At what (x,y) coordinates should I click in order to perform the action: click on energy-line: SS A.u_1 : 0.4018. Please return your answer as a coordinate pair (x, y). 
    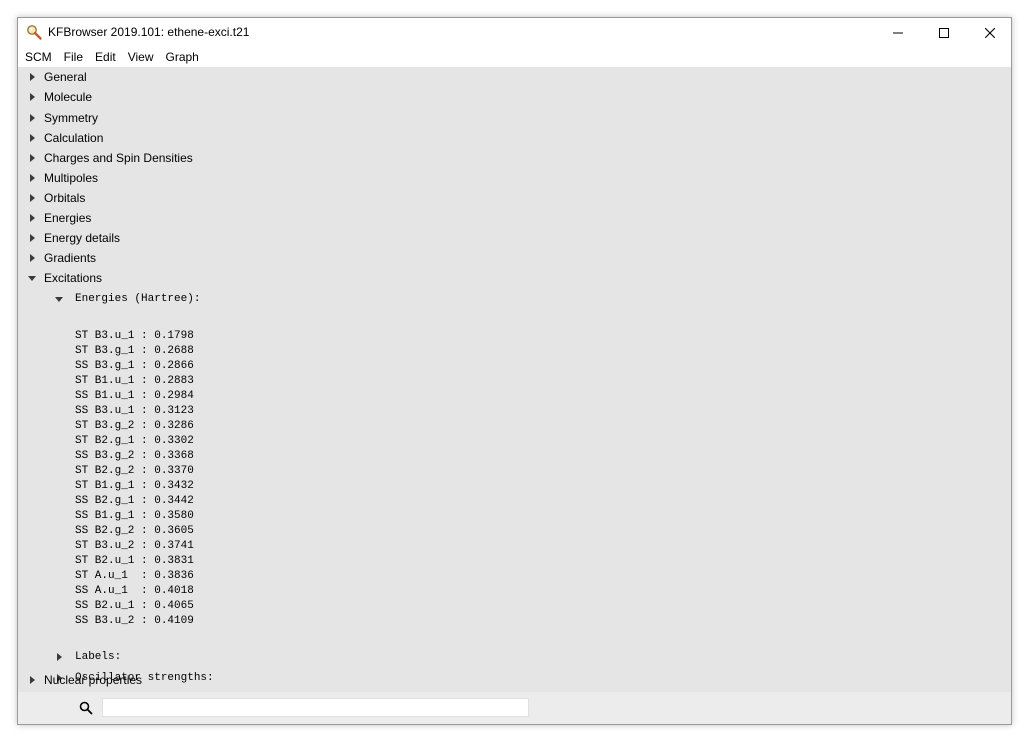
    Looking at the image, I should click on (134, 591).